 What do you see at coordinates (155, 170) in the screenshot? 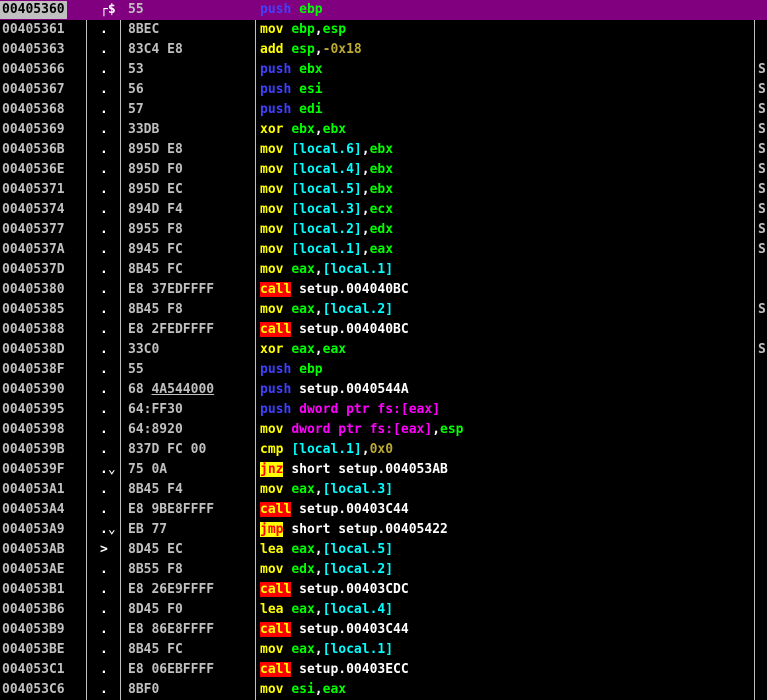
I see `hex-bytes-cell: 895D F0` at bounding box center [155, 170].